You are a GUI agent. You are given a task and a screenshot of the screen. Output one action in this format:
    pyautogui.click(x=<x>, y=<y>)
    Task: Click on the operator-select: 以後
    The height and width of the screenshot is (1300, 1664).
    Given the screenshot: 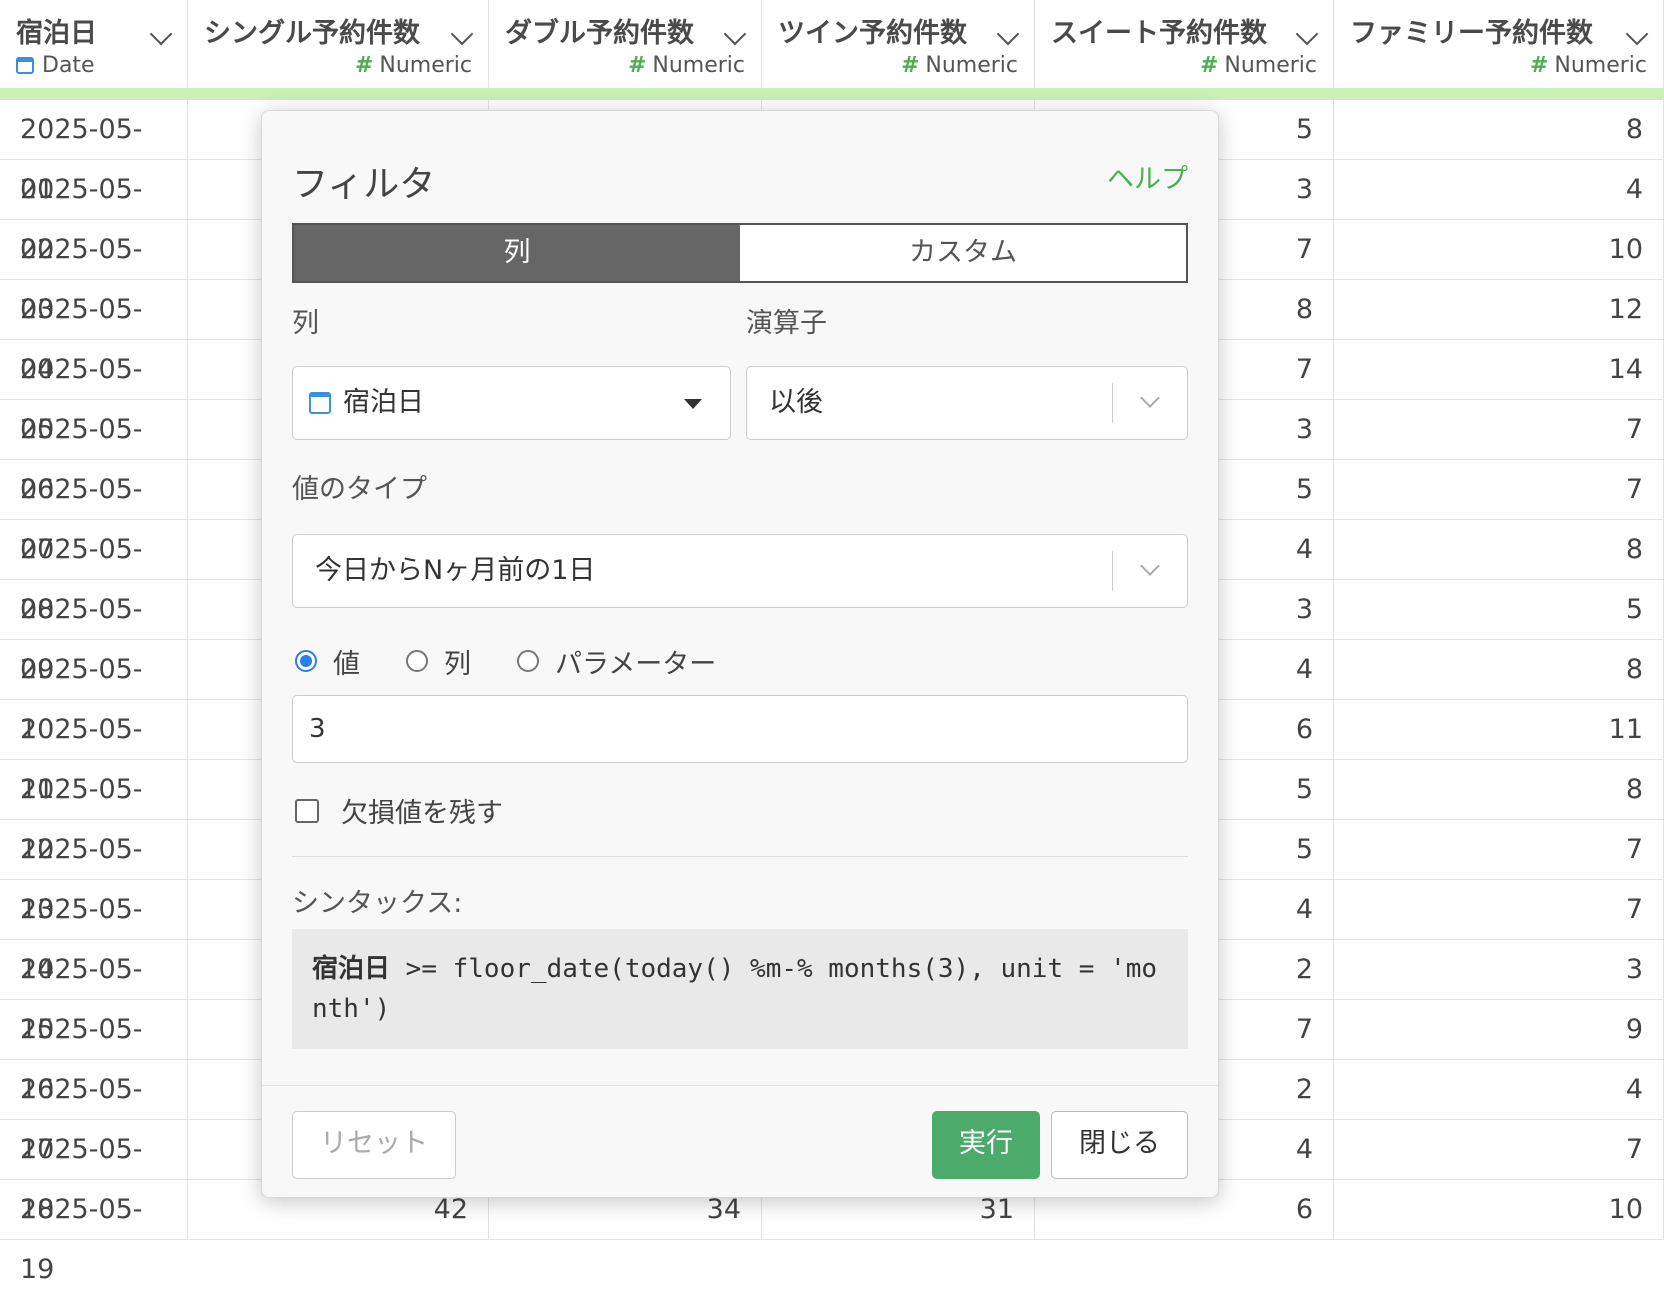 What is the action you would take?
    pyautogui.click(x=967, y=403)
    